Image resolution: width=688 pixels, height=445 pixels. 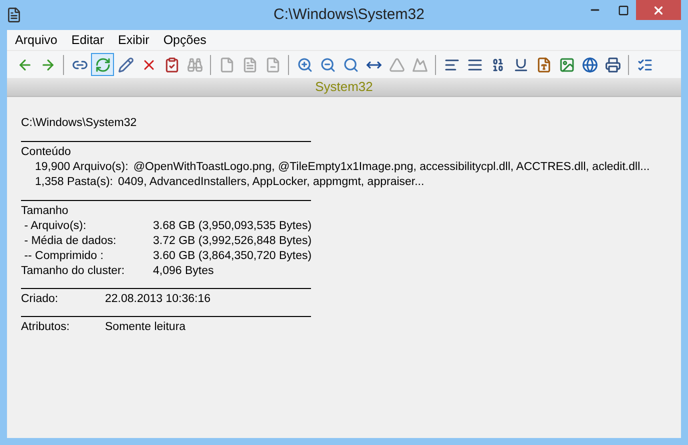 I want to click on menu-item: Arquivo, so click(x=36, y=40).